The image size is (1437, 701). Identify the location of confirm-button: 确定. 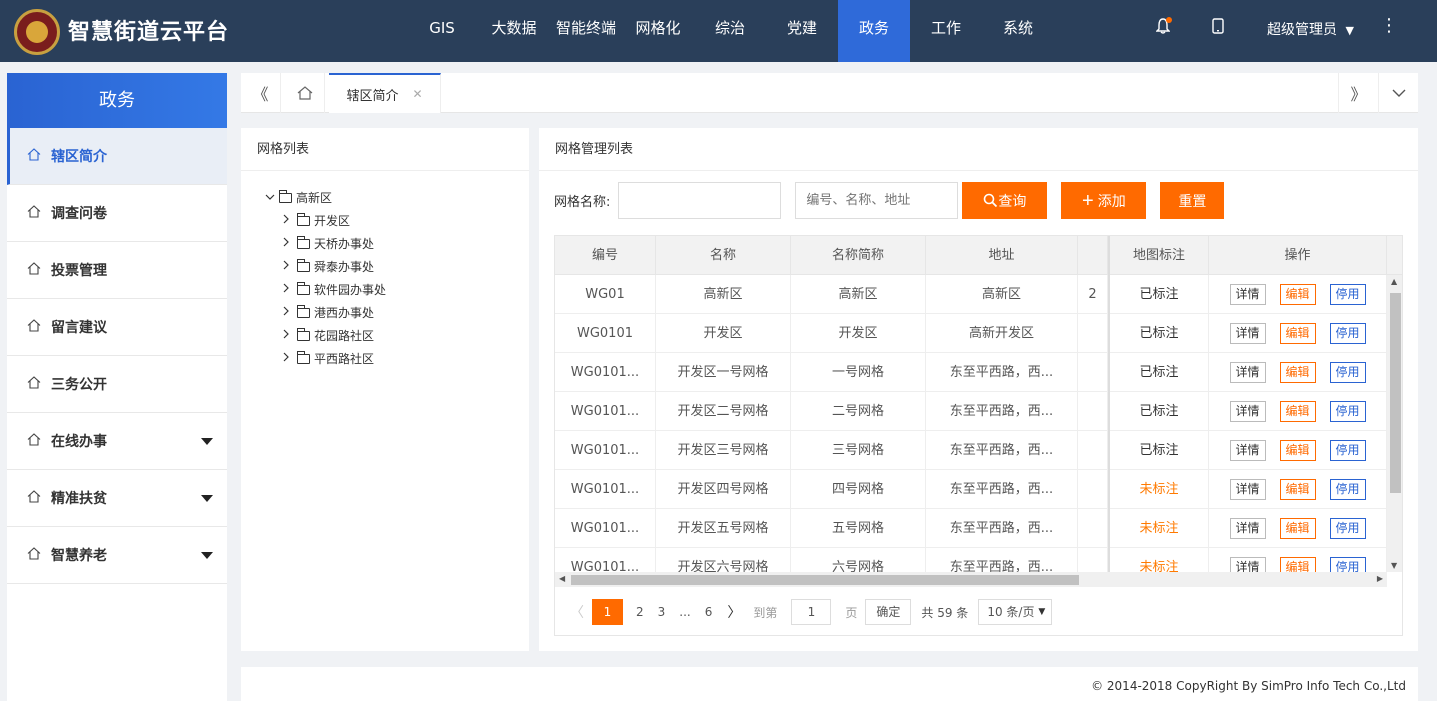
(888, 612).